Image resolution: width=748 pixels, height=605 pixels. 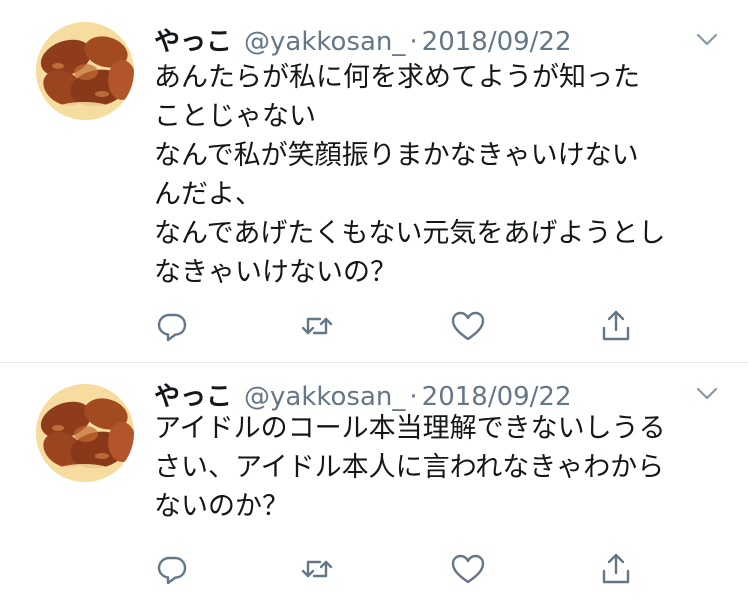 I want to click on tweet-text-line: なんであげたくもない元気をあげようとし, so click(x=410, y=233).